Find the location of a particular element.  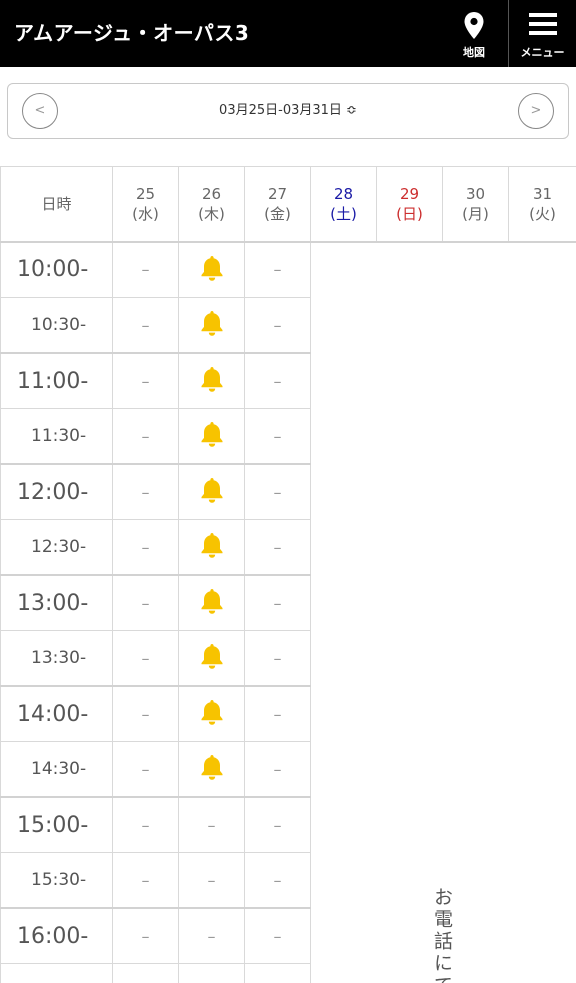

day-weekday: (水) is located at coordinates (145, 213).